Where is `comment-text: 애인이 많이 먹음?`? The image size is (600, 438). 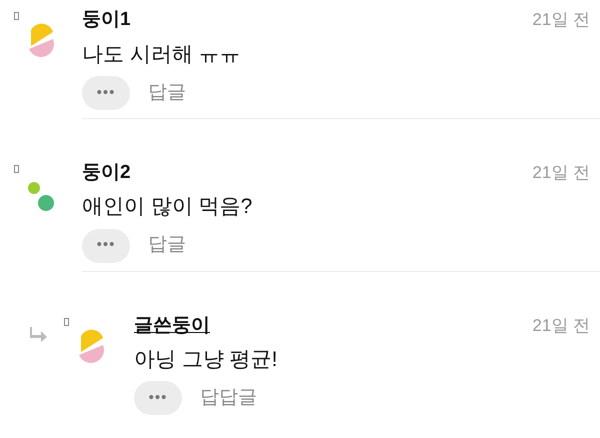
comment-text: 애인이 많이 먹음? is located at coordinates (168, 207).